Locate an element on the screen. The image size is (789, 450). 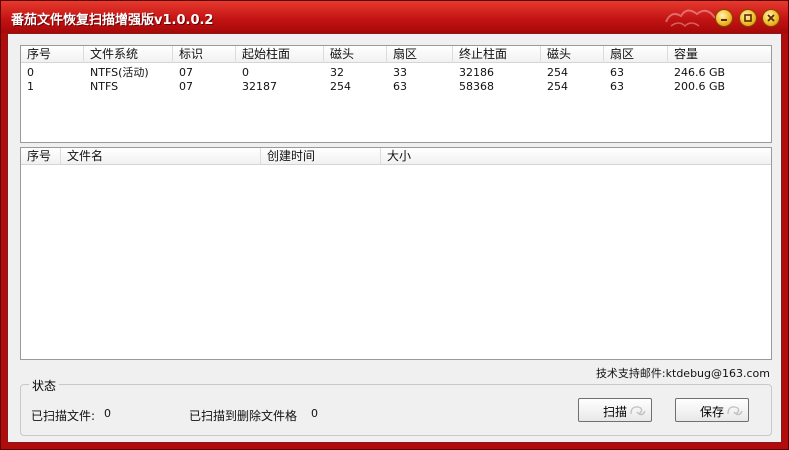
status-group: 状态 已扫描文件: 0 已扫描到删除文件格 0 扫描 保存 is located at coordinates (396, 406).